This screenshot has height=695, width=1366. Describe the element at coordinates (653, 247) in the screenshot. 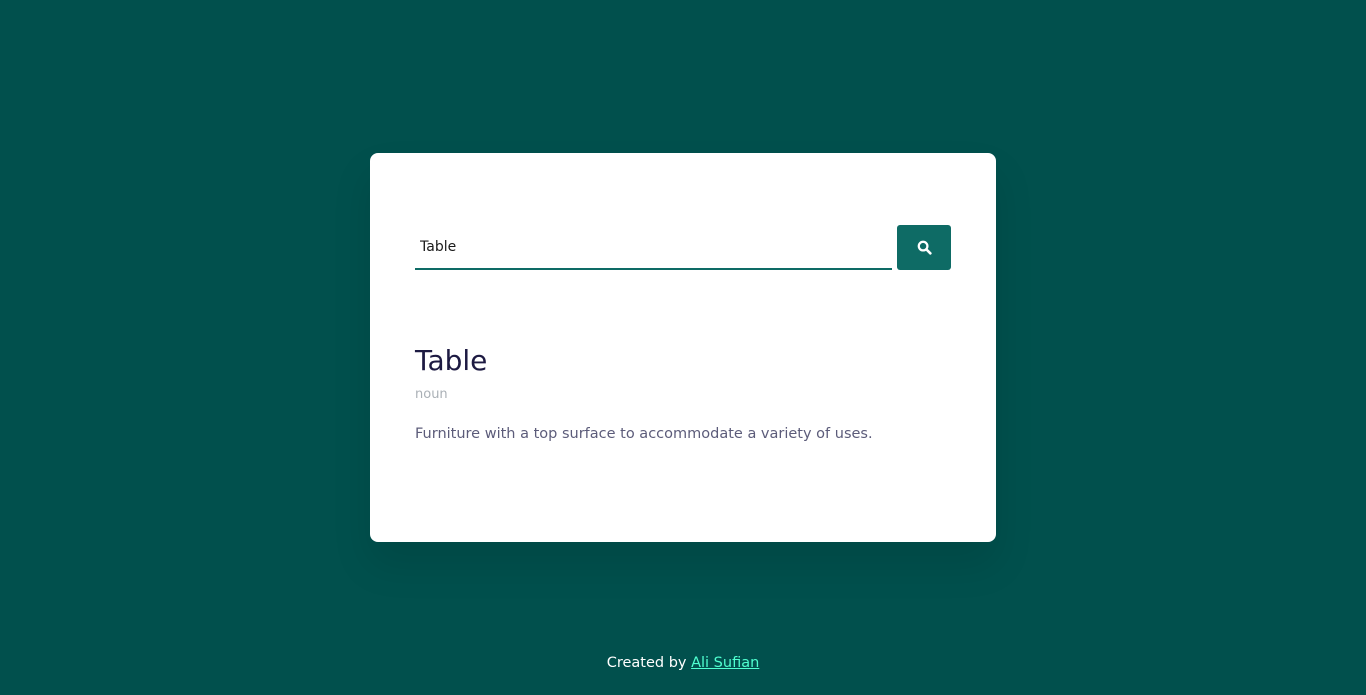

I see `search-input` at that location.